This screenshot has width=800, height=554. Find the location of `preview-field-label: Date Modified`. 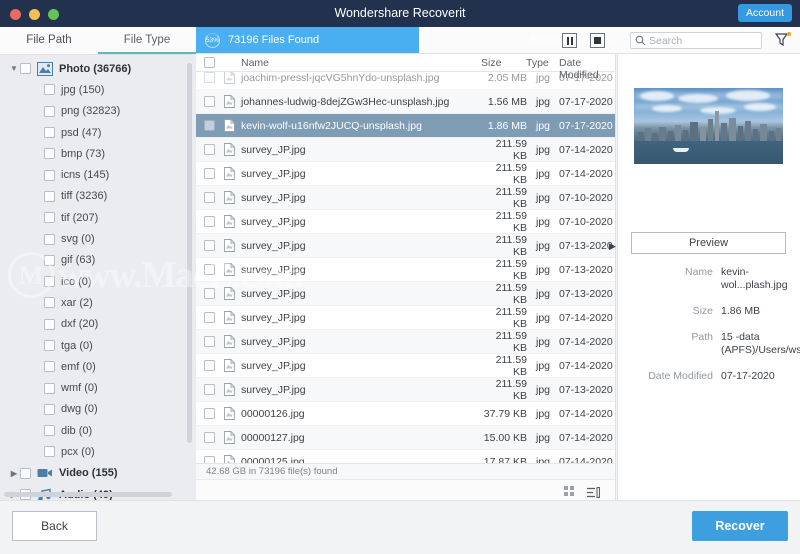

preview-field-label: Date Modified is located at coordinates (680, 376).